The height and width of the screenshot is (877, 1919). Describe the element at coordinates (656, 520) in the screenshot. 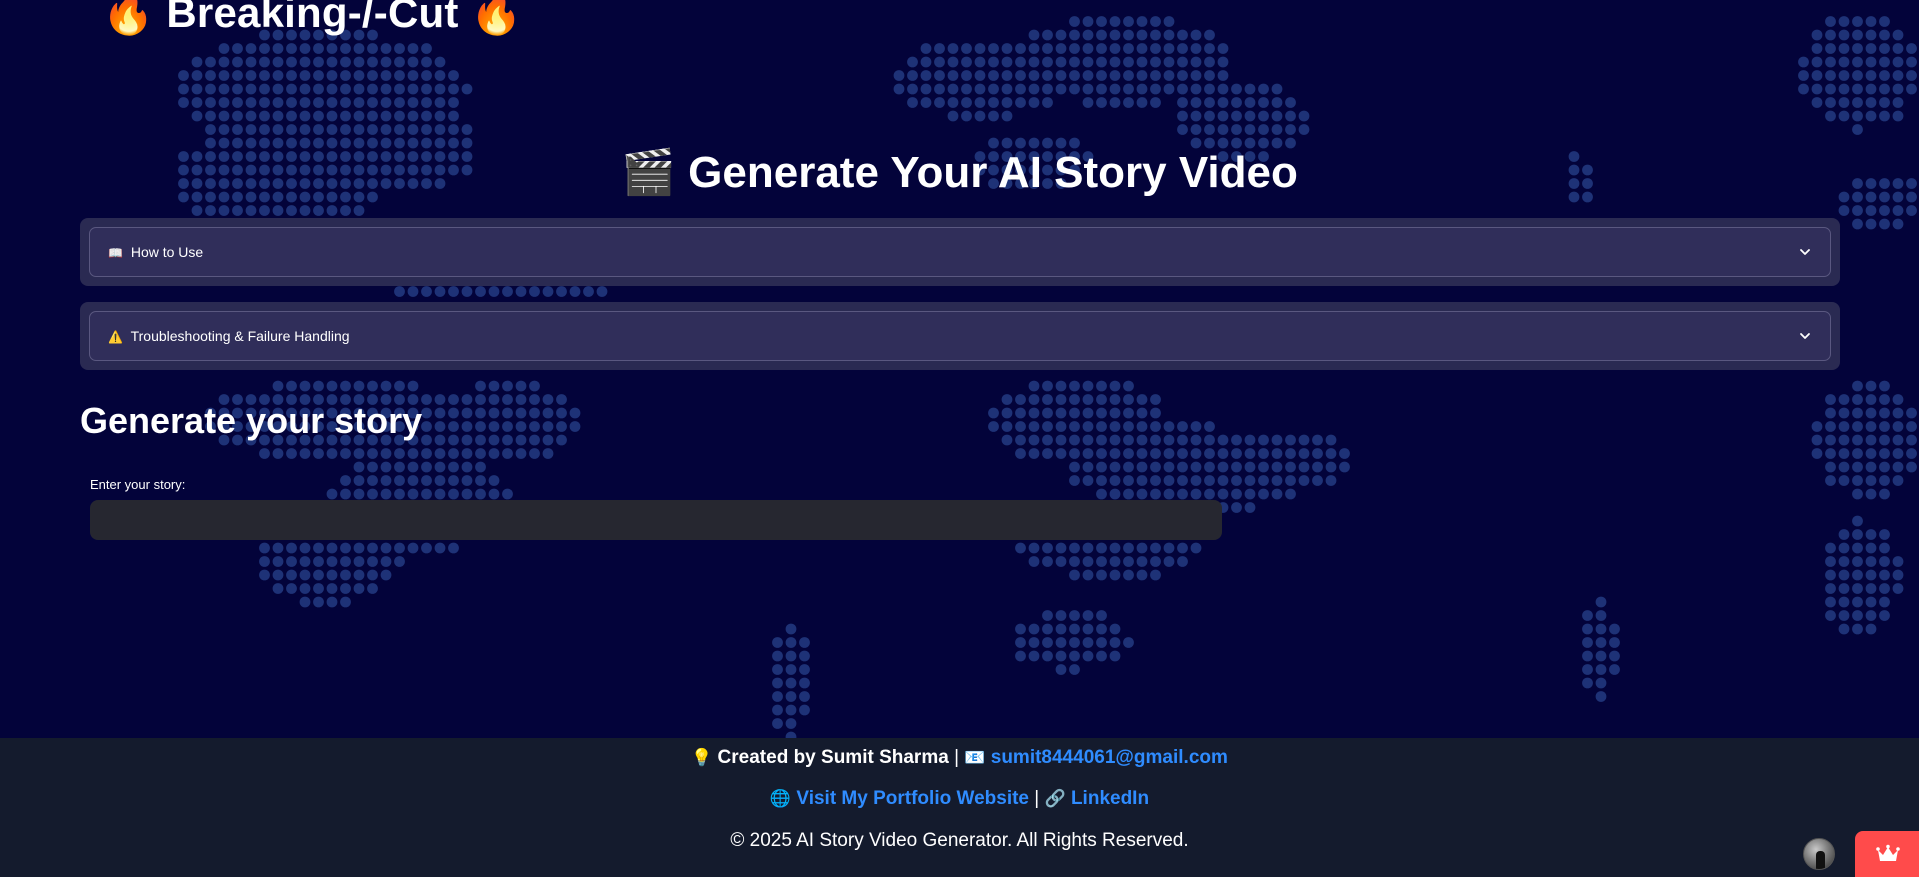

I see `story-input` at that location.